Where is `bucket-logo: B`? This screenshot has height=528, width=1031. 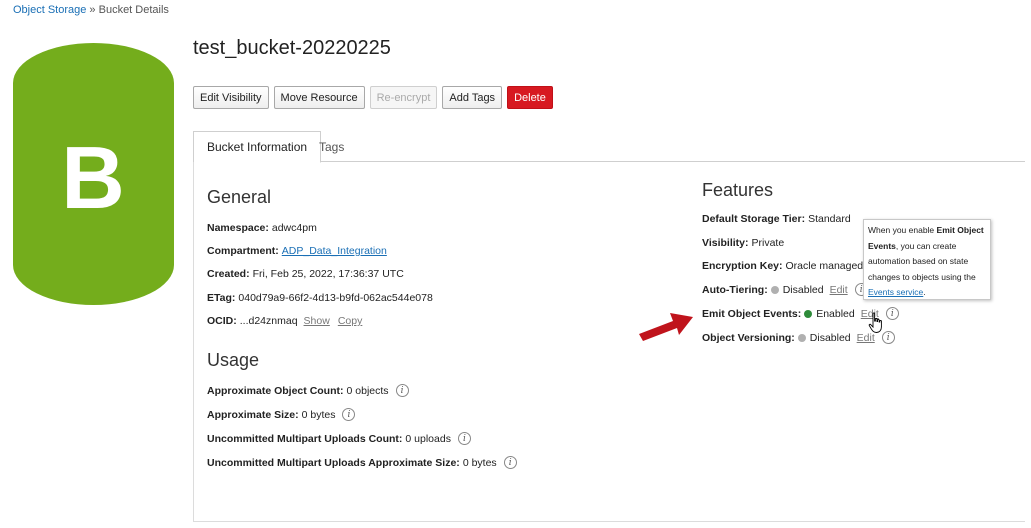
bucket-logo: B is located at coordinates (93, 174).